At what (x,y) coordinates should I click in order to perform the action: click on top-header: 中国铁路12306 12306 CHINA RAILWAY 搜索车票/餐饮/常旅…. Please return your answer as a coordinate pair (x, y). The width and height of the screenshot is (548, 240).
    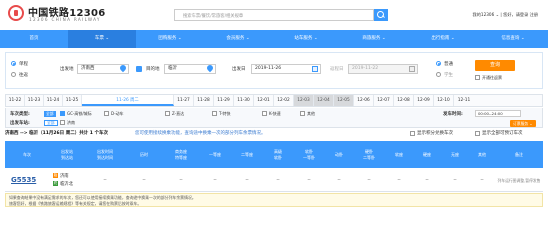
    Looking at the image, I should click on (274, 15).